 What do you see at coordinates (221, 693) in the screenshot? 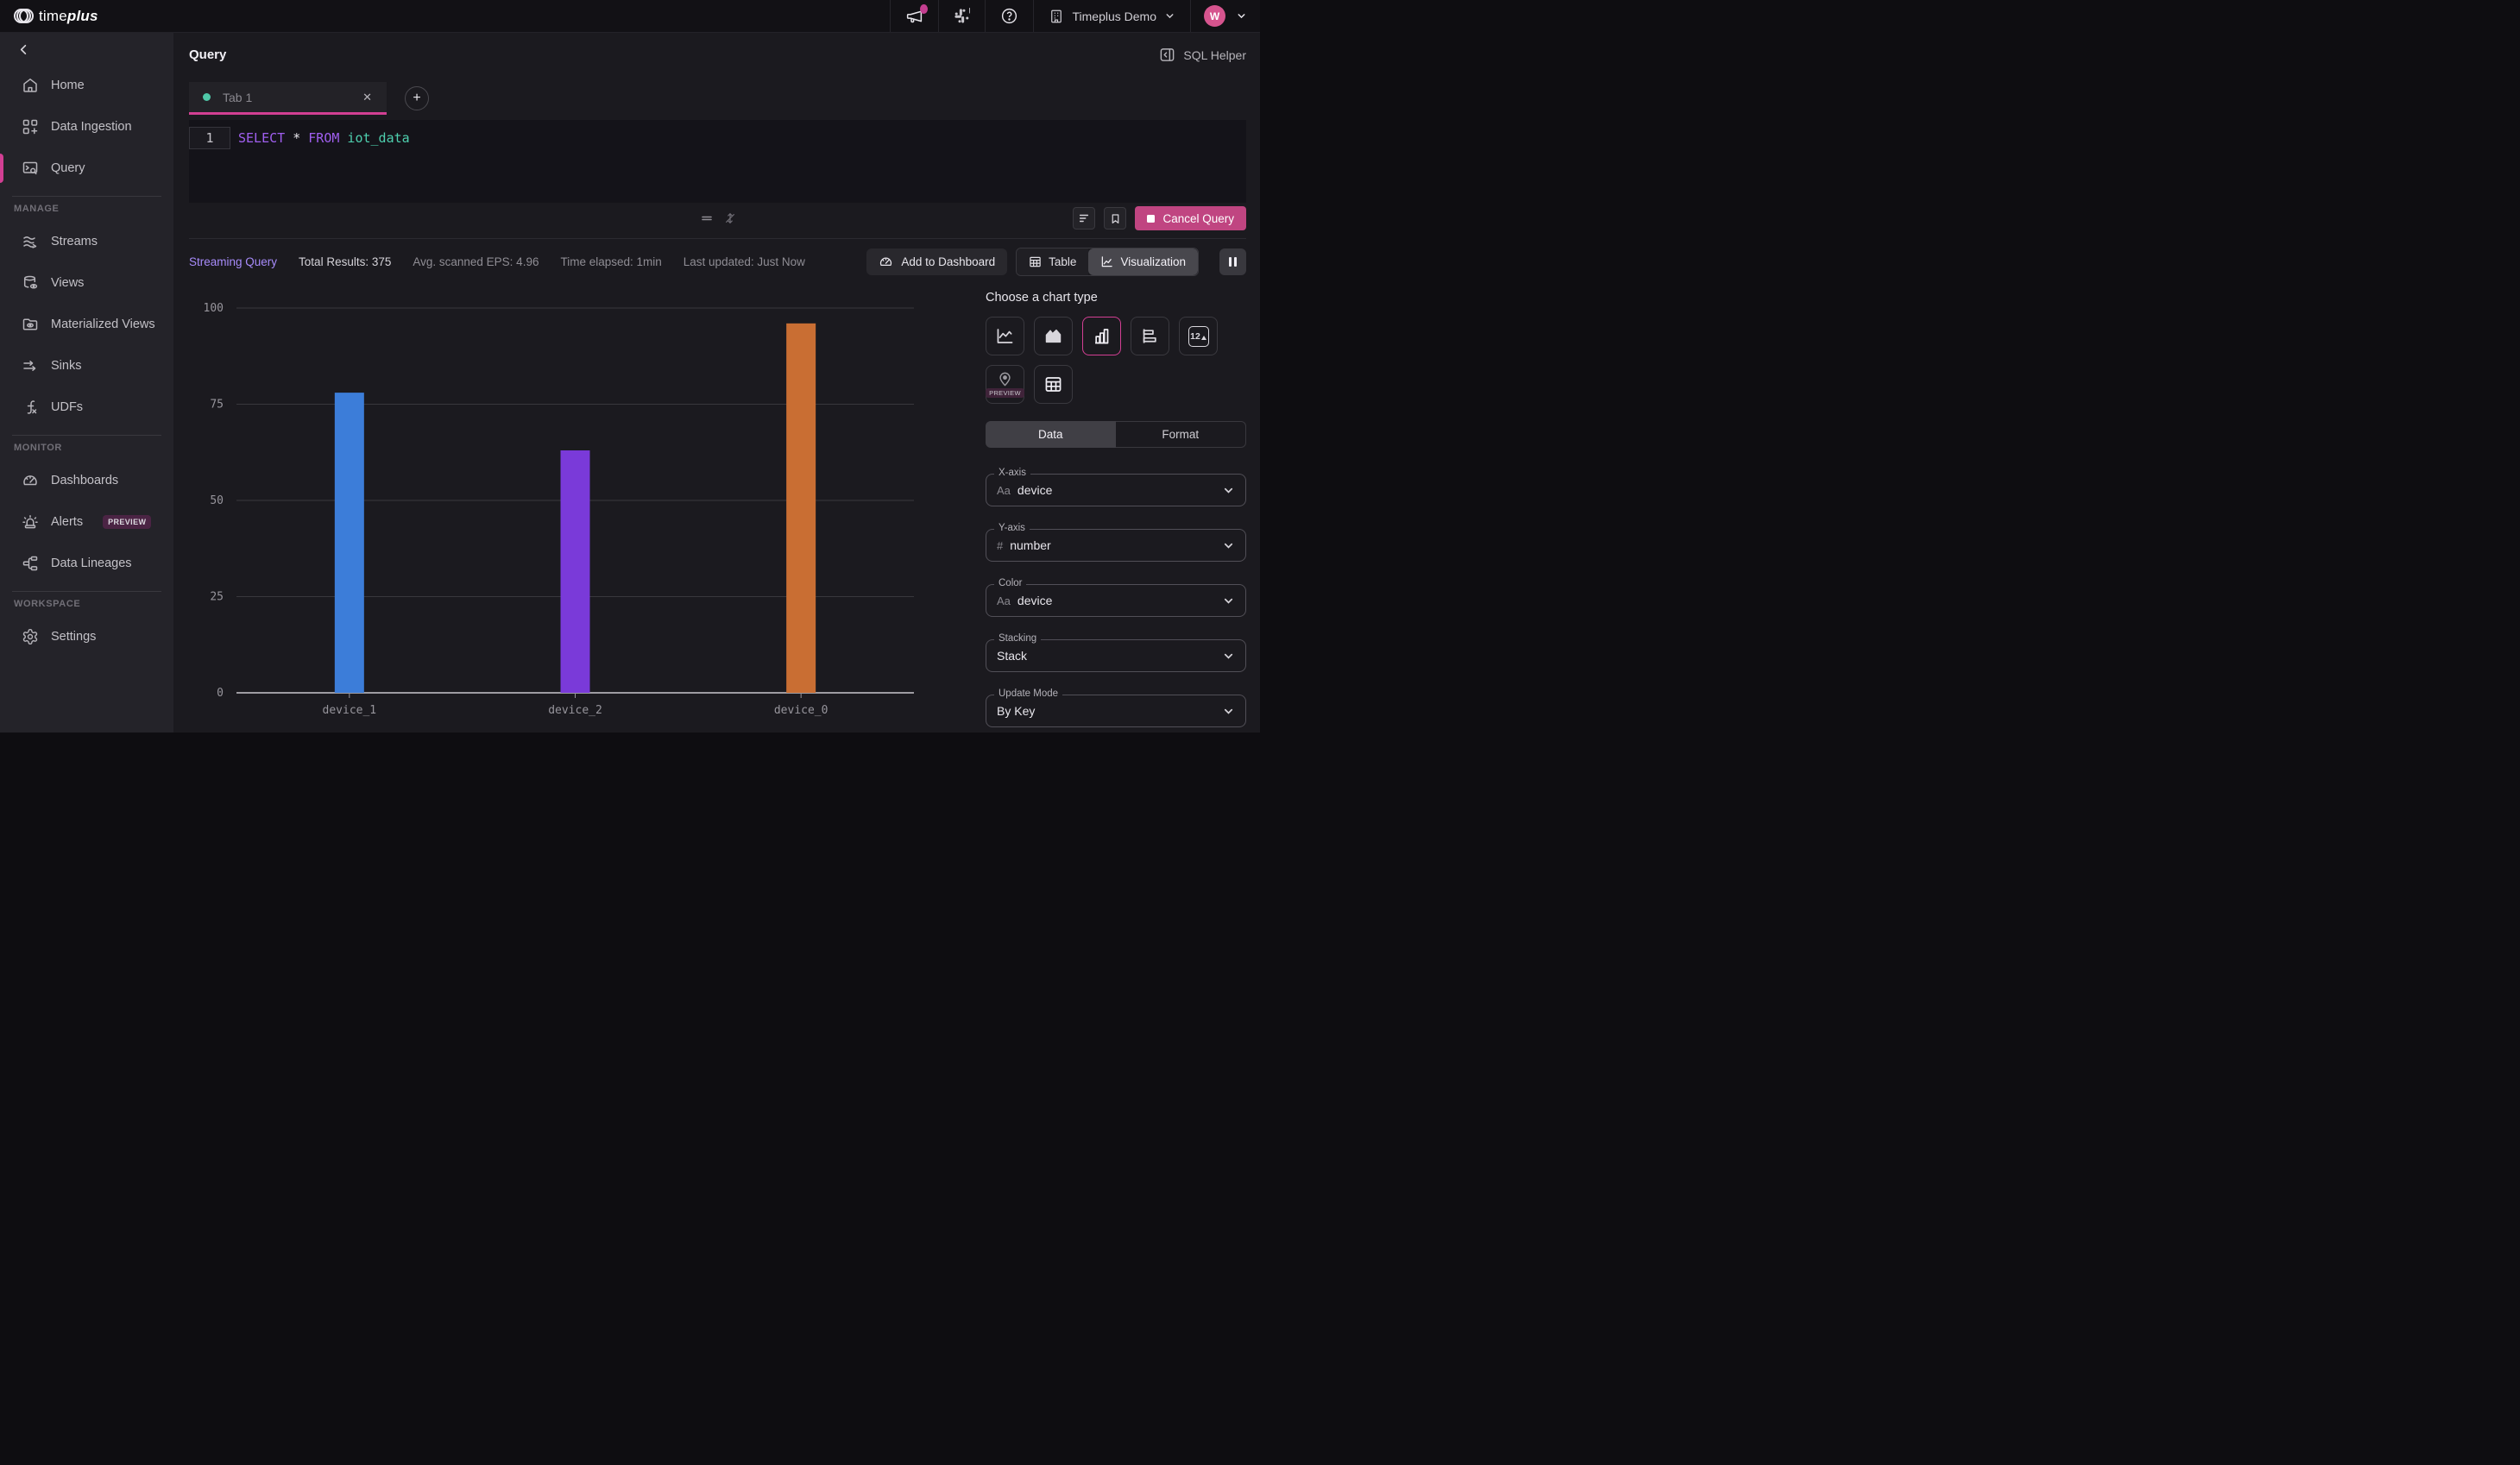
I see `svg-text: 0` at bounding box center [221, 693].